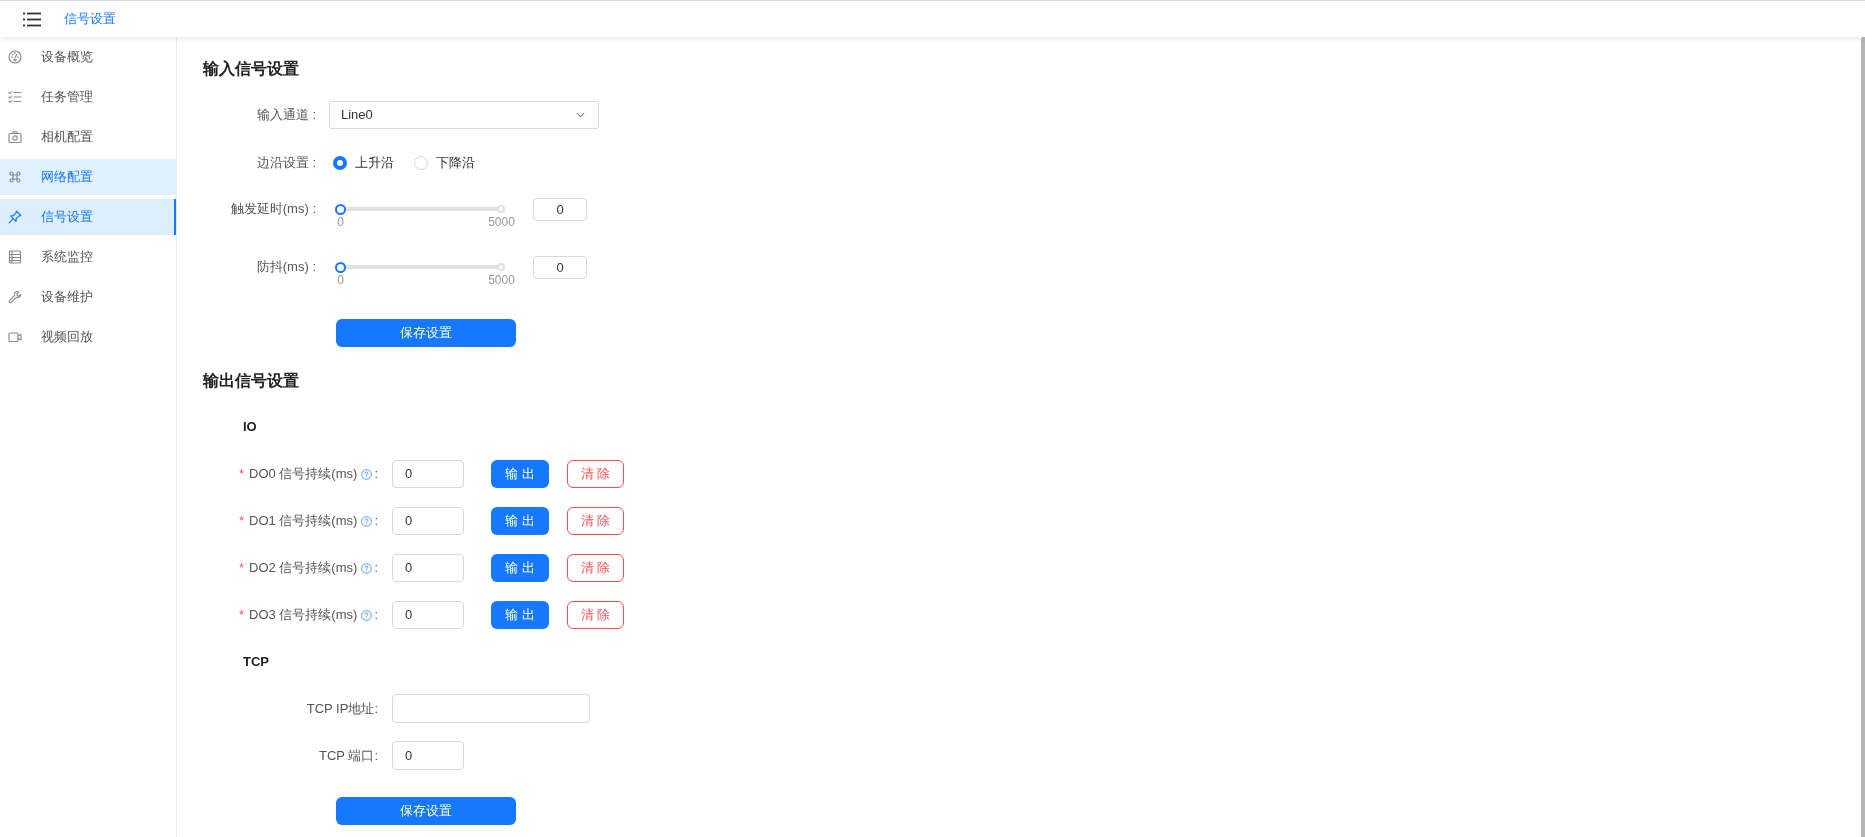  What do you see at coordinates (15, 177) in the screenshot?
I see `command-key-icon` at bounding box center [15, 177].